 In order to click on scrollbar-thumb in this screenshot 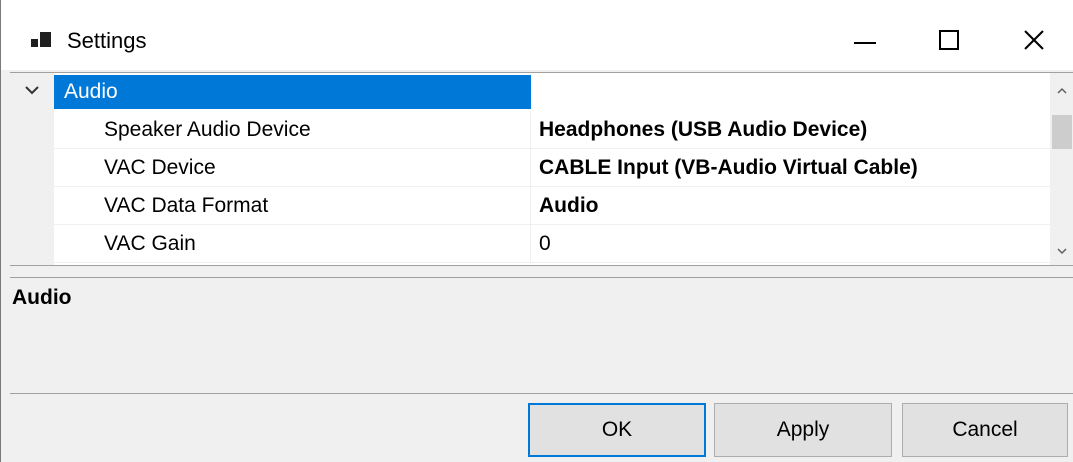, I will do `click(1062, 132)`.